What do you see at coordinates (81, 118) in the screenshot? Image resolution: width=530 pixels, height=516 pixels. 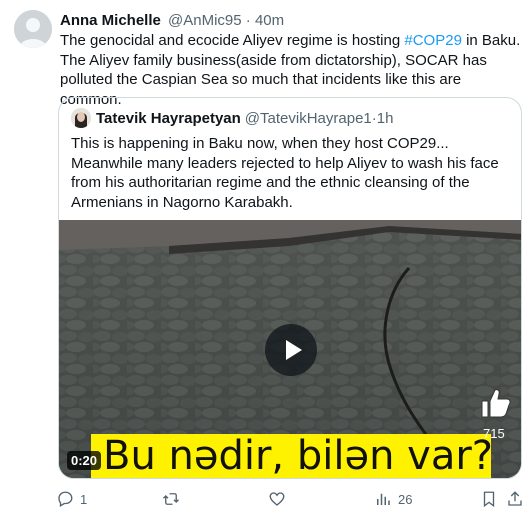 I see `quoted-author-avatar` at bounding box center [81, 118].